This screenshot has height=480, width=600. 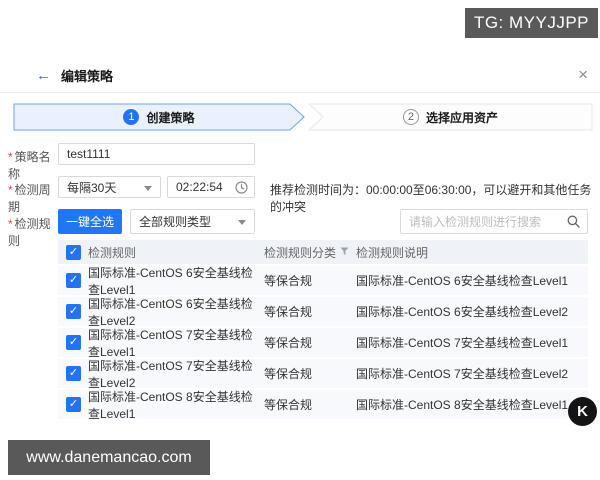 What do you see at coordinates (170, 117) in the screenshot?
I see `step1-label: 创建策略` at bounding box center [170, 117].